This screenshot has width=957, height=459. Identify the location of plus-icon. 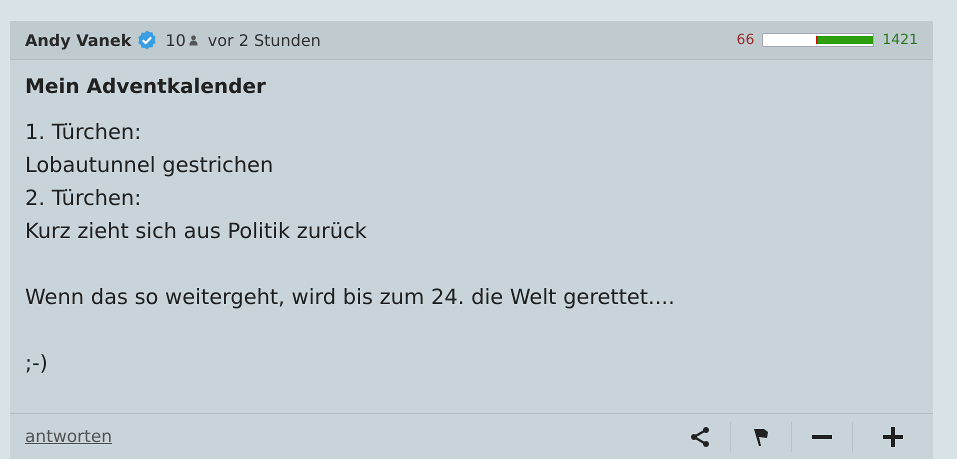
(893, 437).